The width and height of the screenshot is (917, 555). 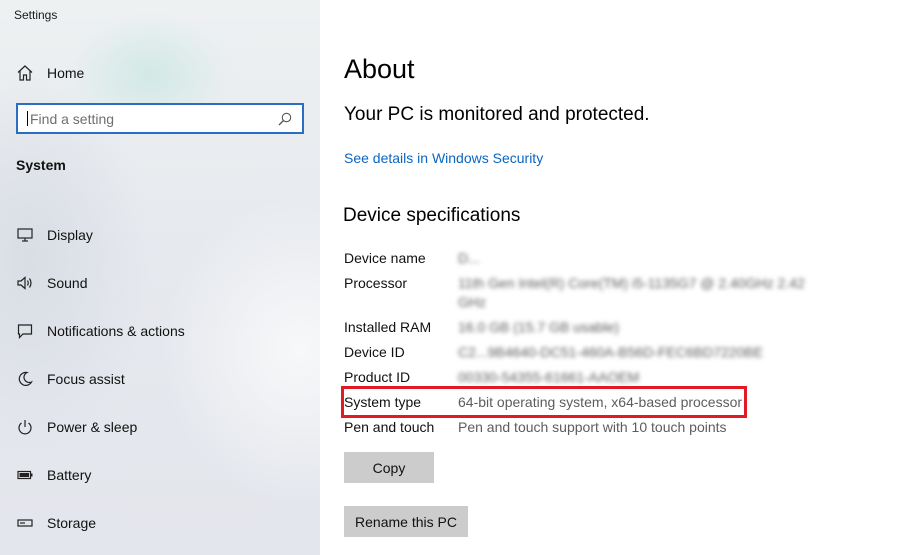 I want to click on sidebar-item-label: Storage, so click(x=72, y=523).